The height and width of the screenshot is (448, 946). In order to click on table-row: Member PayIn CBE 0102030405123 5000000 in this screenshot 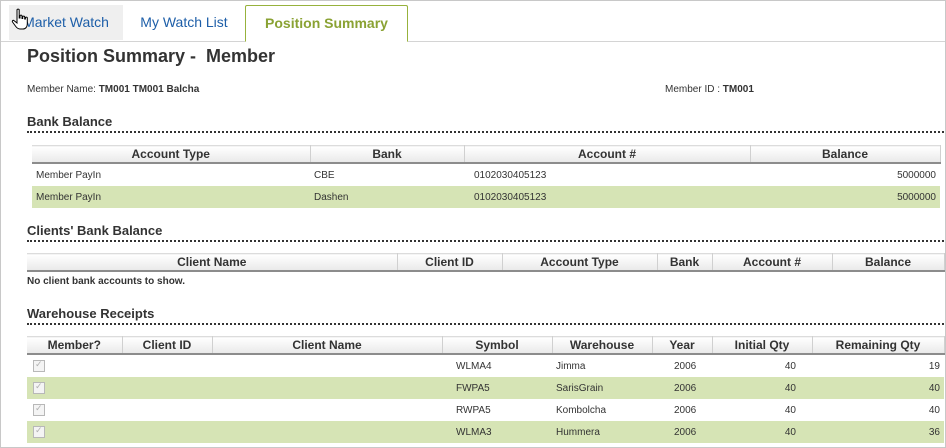, I will do `click(486, 174)`.